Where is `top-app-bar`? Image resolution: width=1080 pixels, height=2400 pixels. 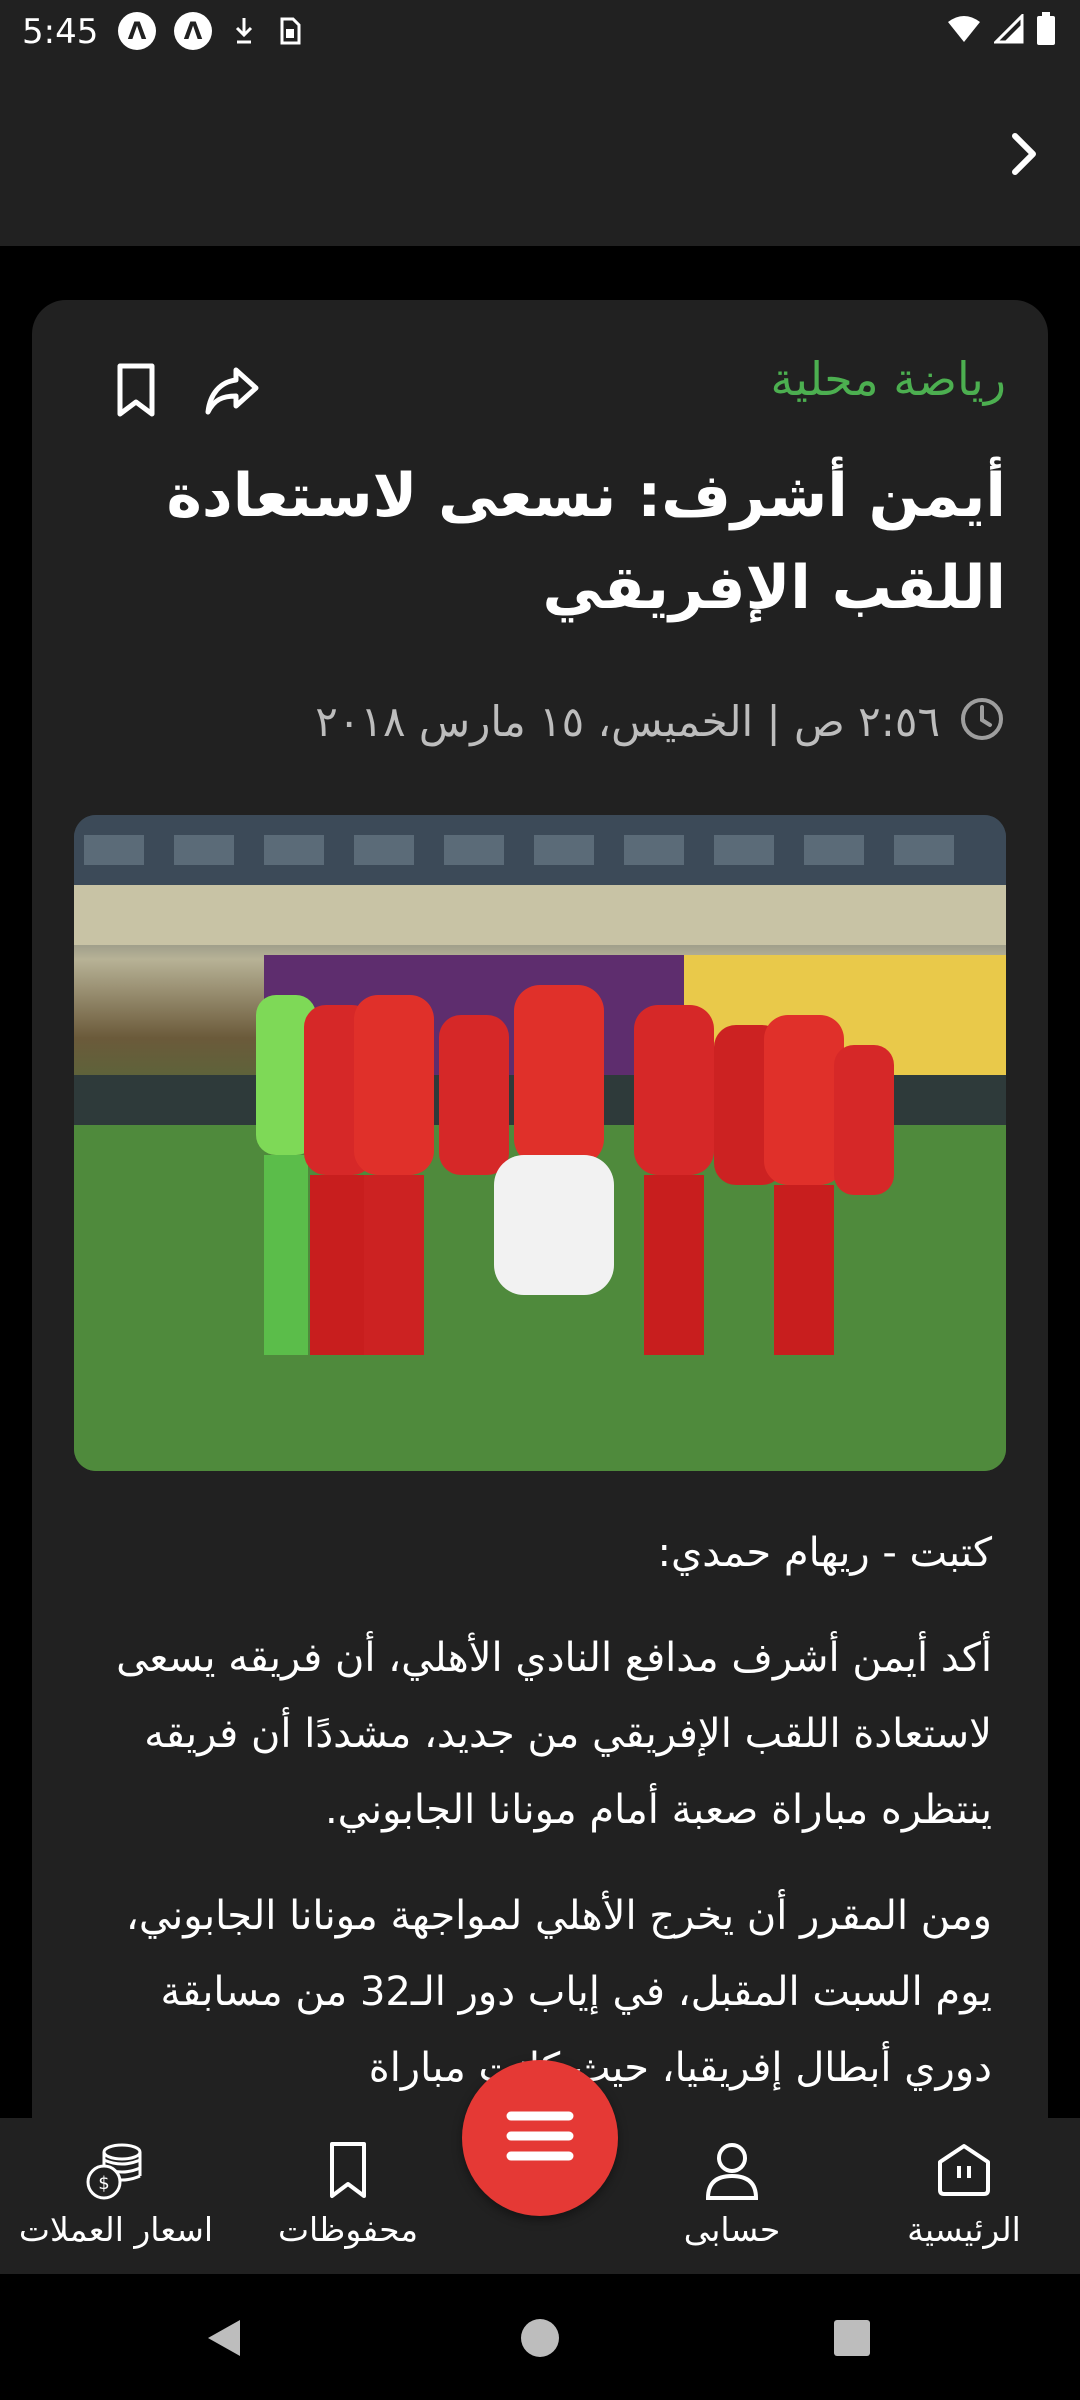 top-app-bar is located at coordinates (540, 155).